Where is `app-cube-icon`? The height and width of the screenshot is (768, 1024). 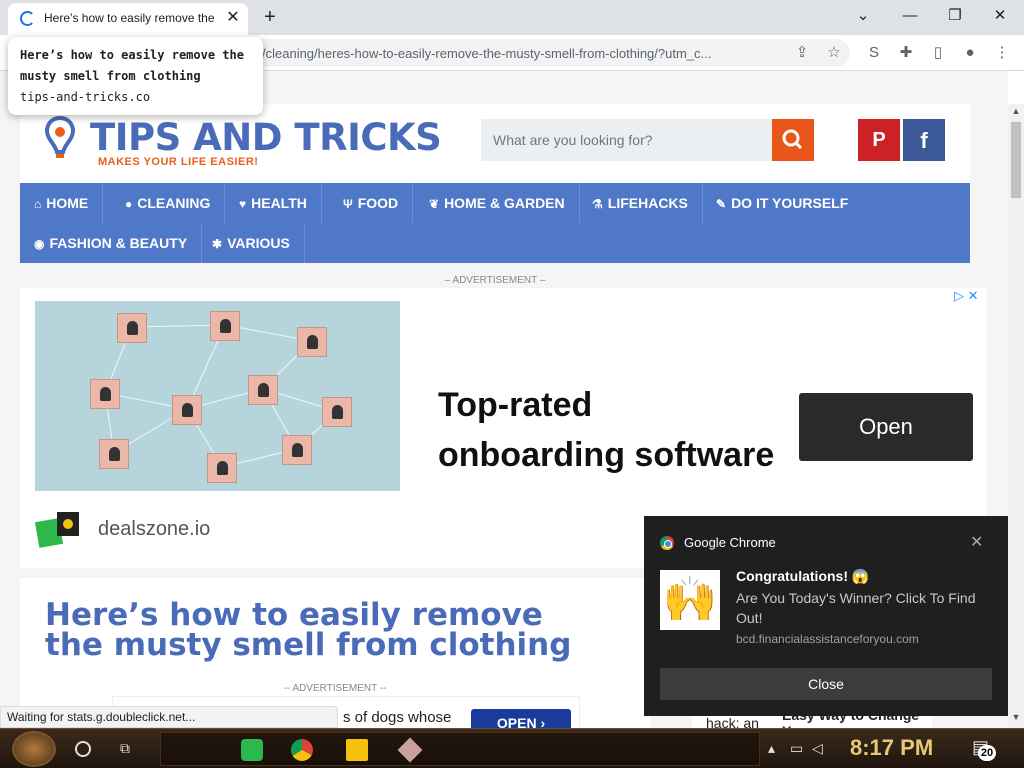
app-cube-icon is located at coordinates (410, 750).